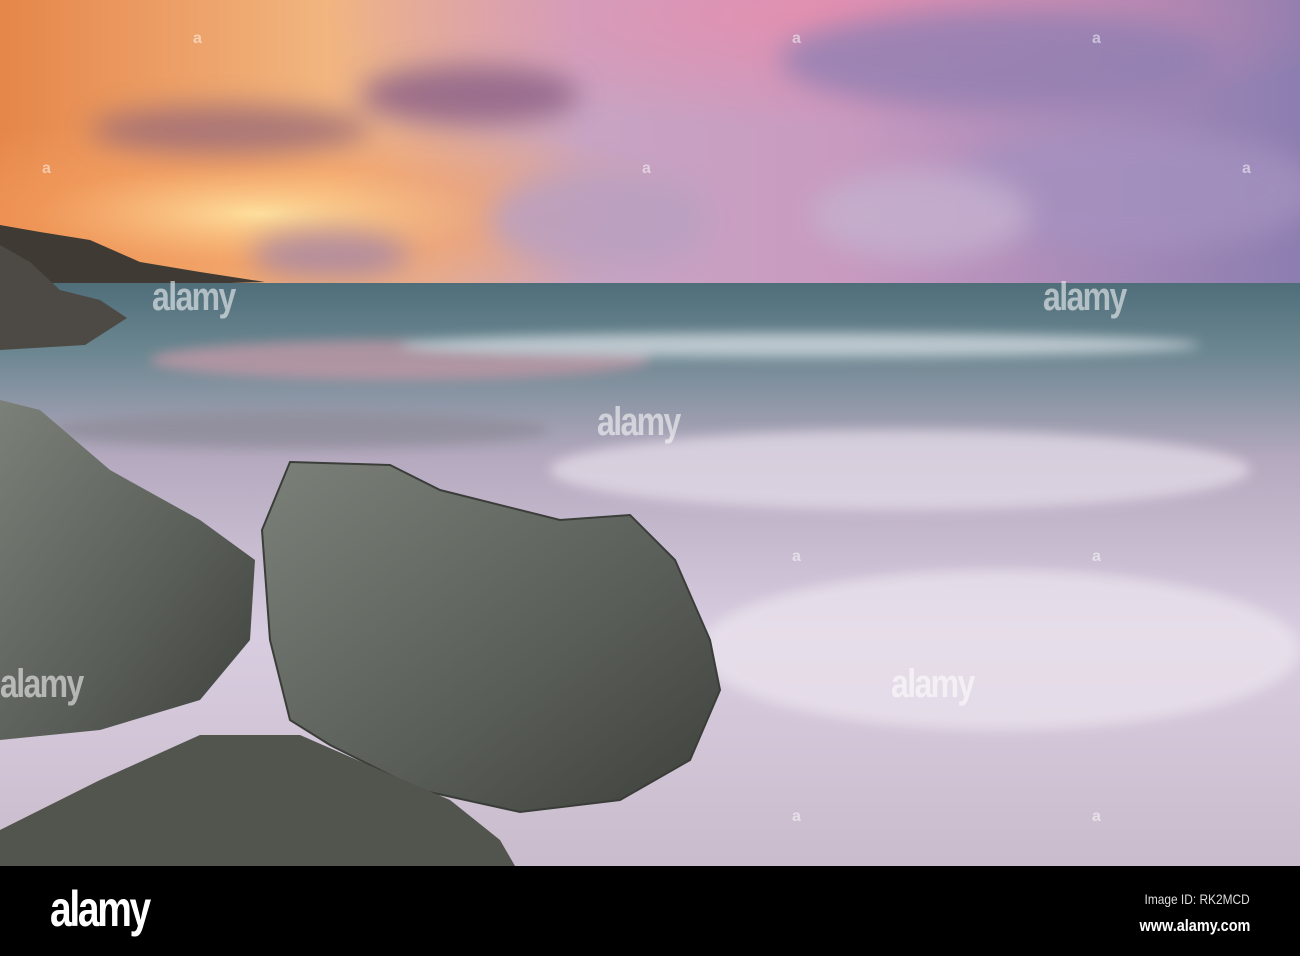 This screenshot has height=956, width=1300. I want to click on alamy-logo: alamy, so click(100, 909).